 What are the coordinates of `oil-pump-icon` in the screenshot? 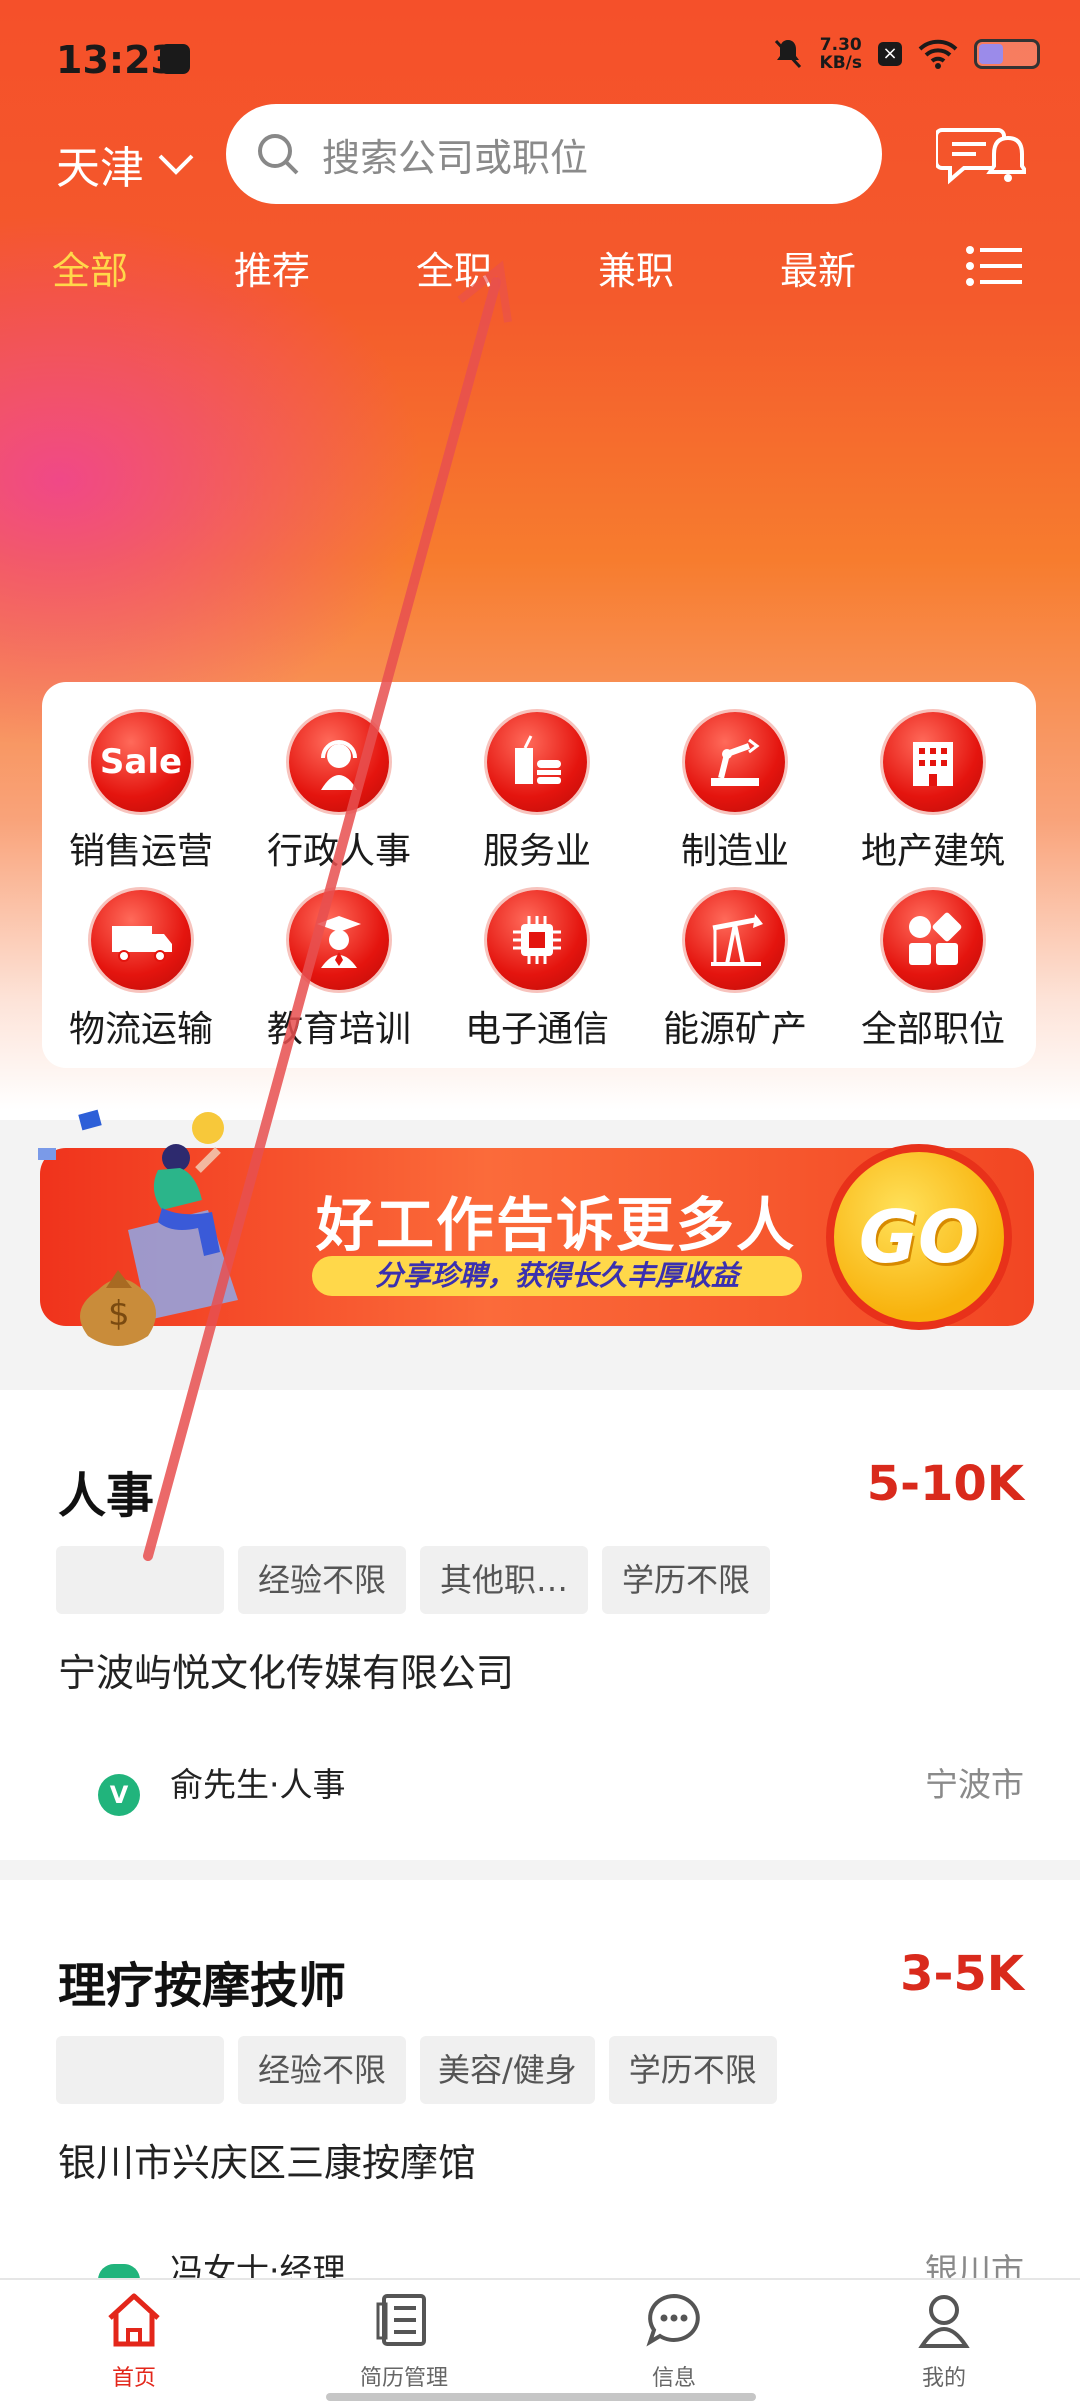 It's located at (735, 940).